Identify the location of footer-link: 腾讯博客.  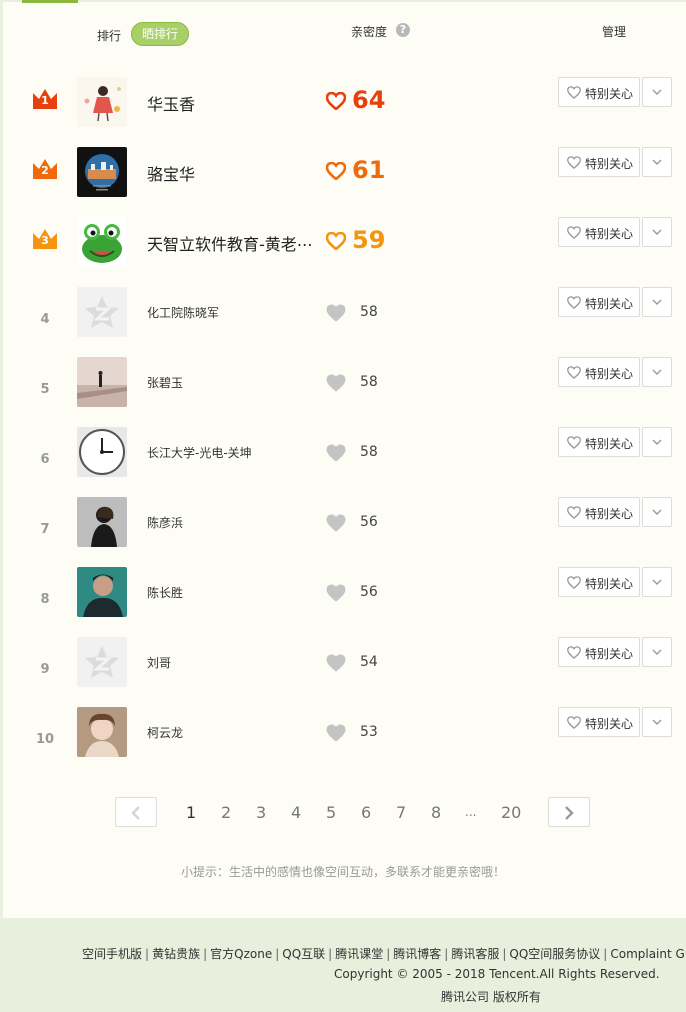
(417, 954).